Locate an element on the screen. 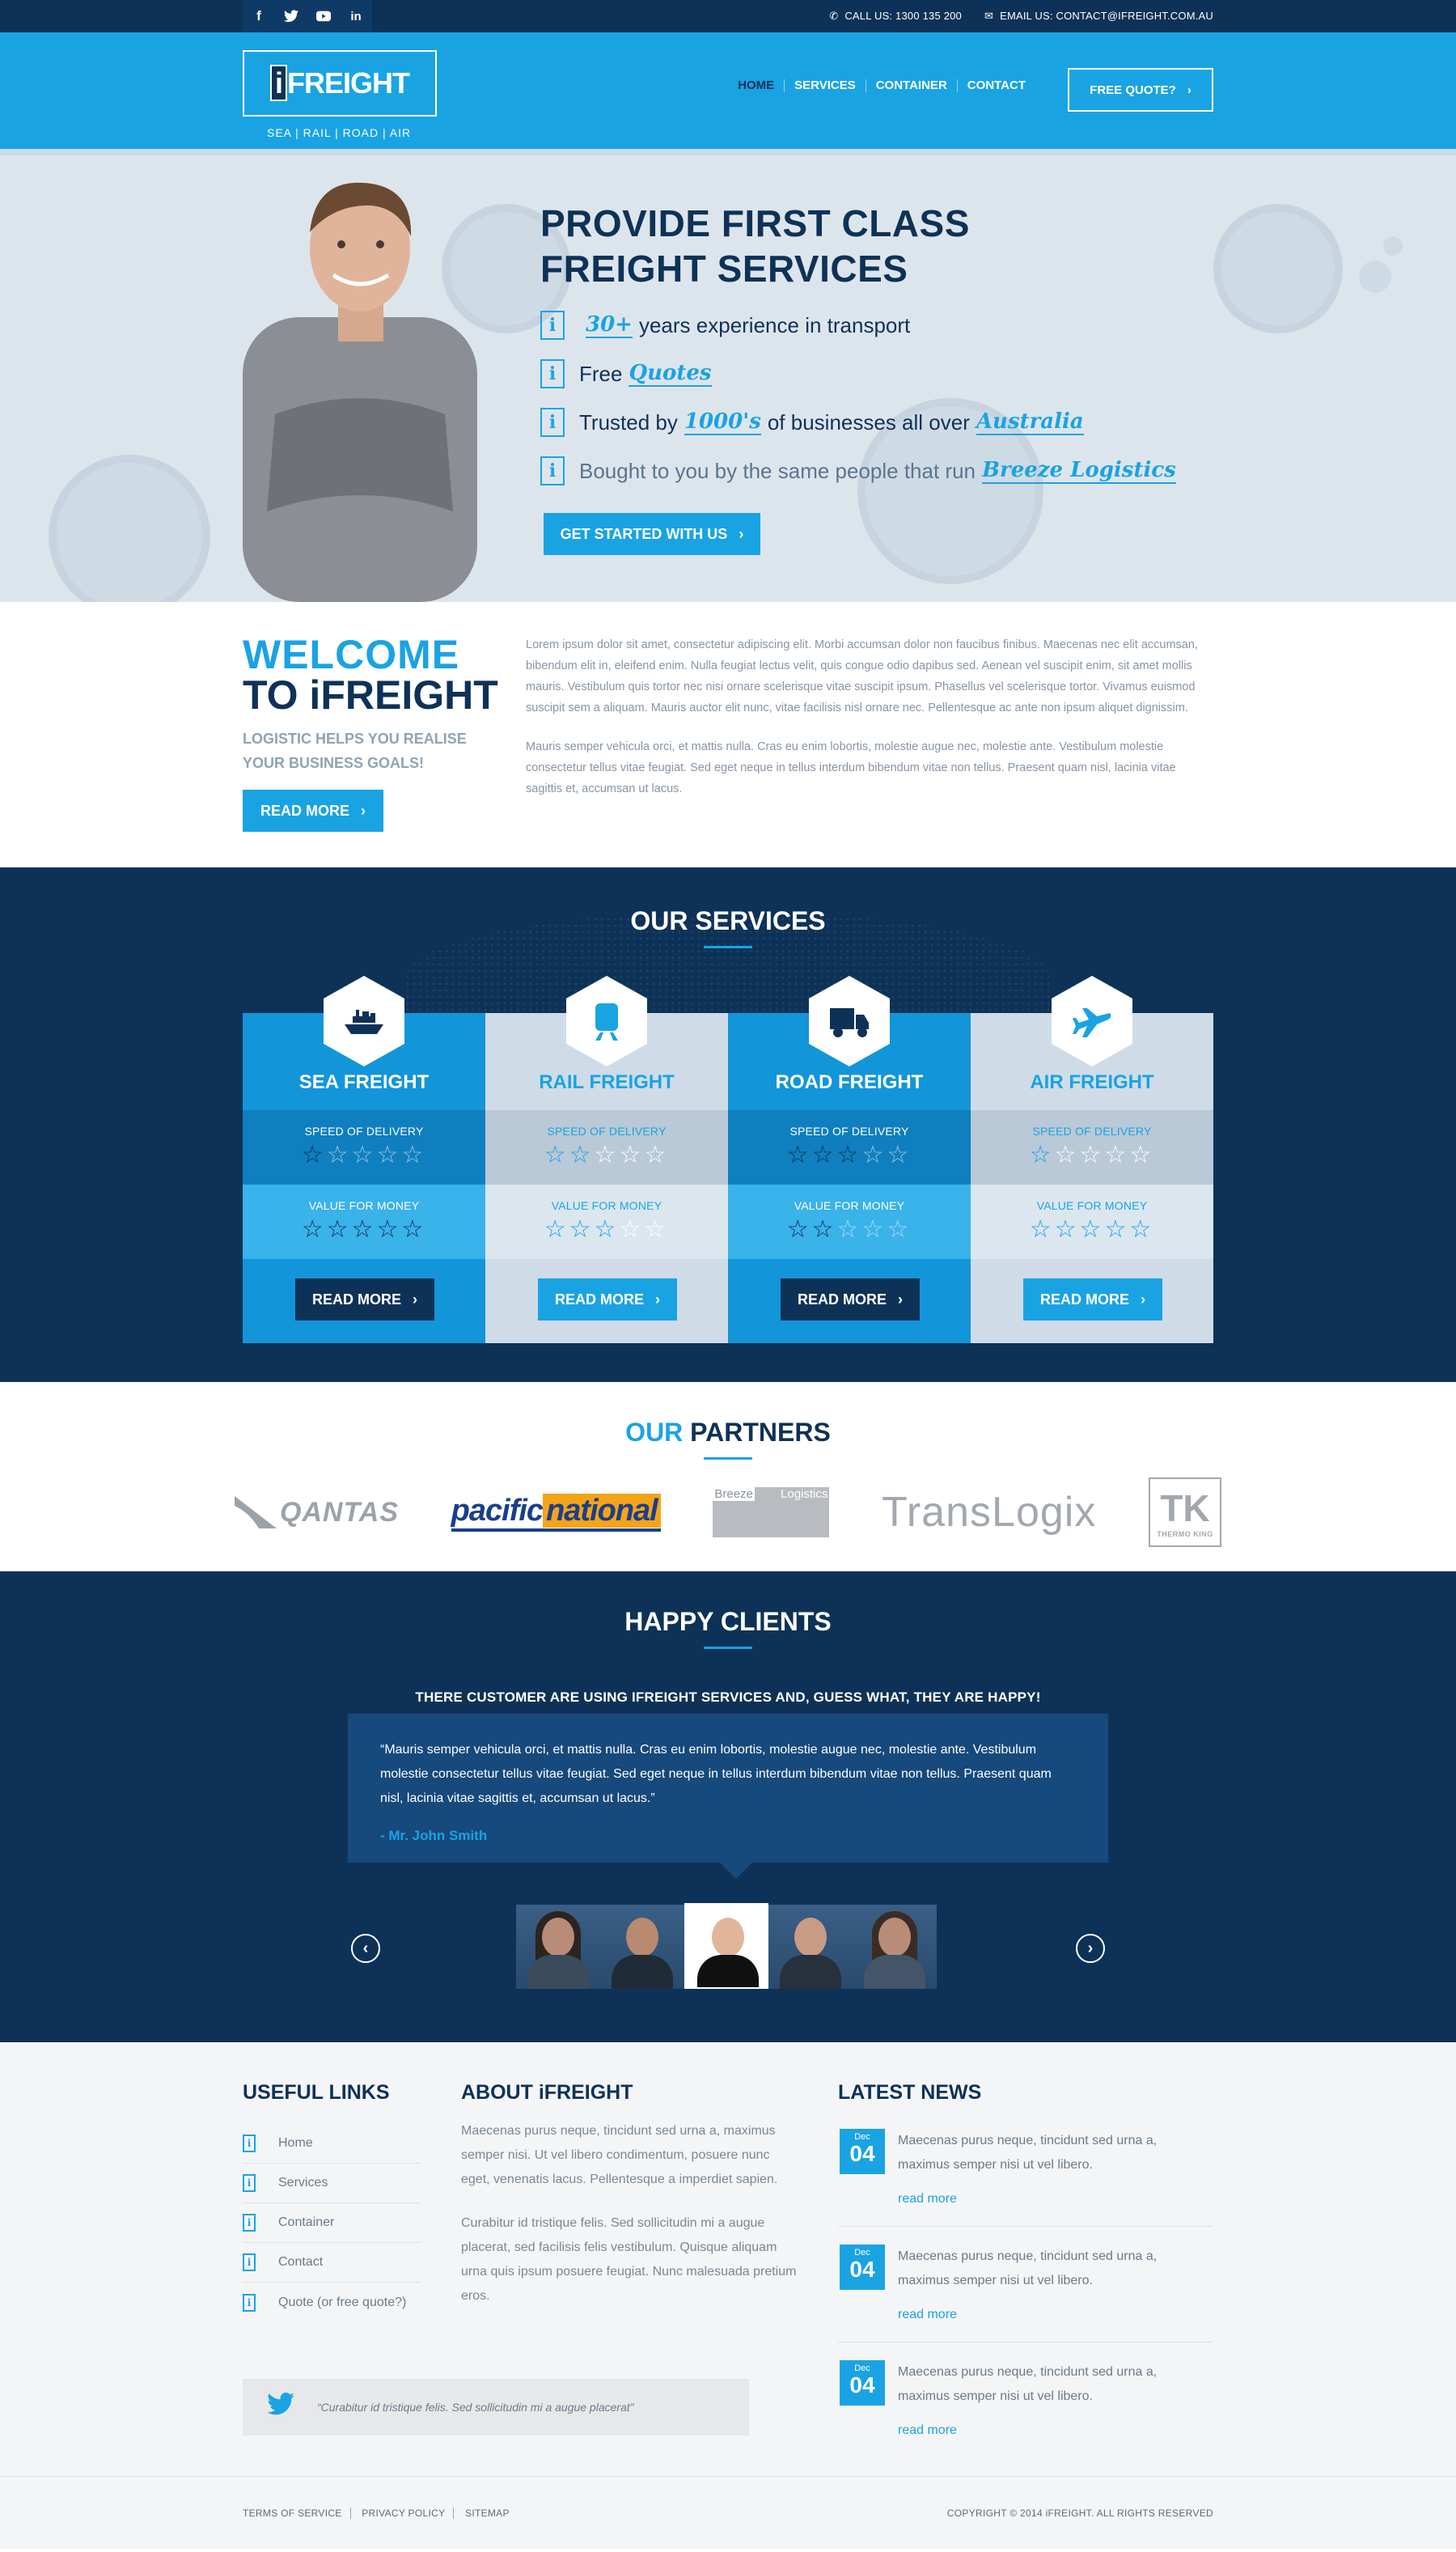  welcome-read-more-button: READ MORE › is located at coordinates (313, 811).